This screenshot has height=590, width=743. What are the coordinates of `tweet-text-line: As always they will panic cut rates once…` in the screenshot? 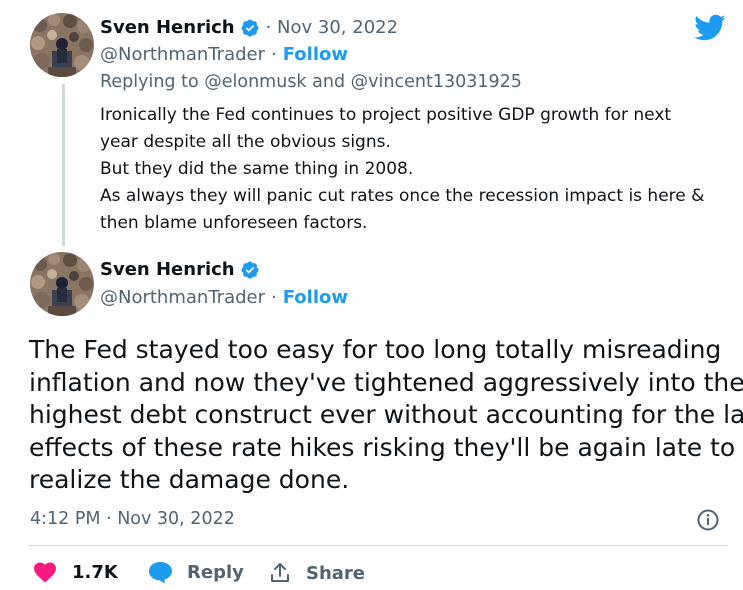 It's located at (402, 196).